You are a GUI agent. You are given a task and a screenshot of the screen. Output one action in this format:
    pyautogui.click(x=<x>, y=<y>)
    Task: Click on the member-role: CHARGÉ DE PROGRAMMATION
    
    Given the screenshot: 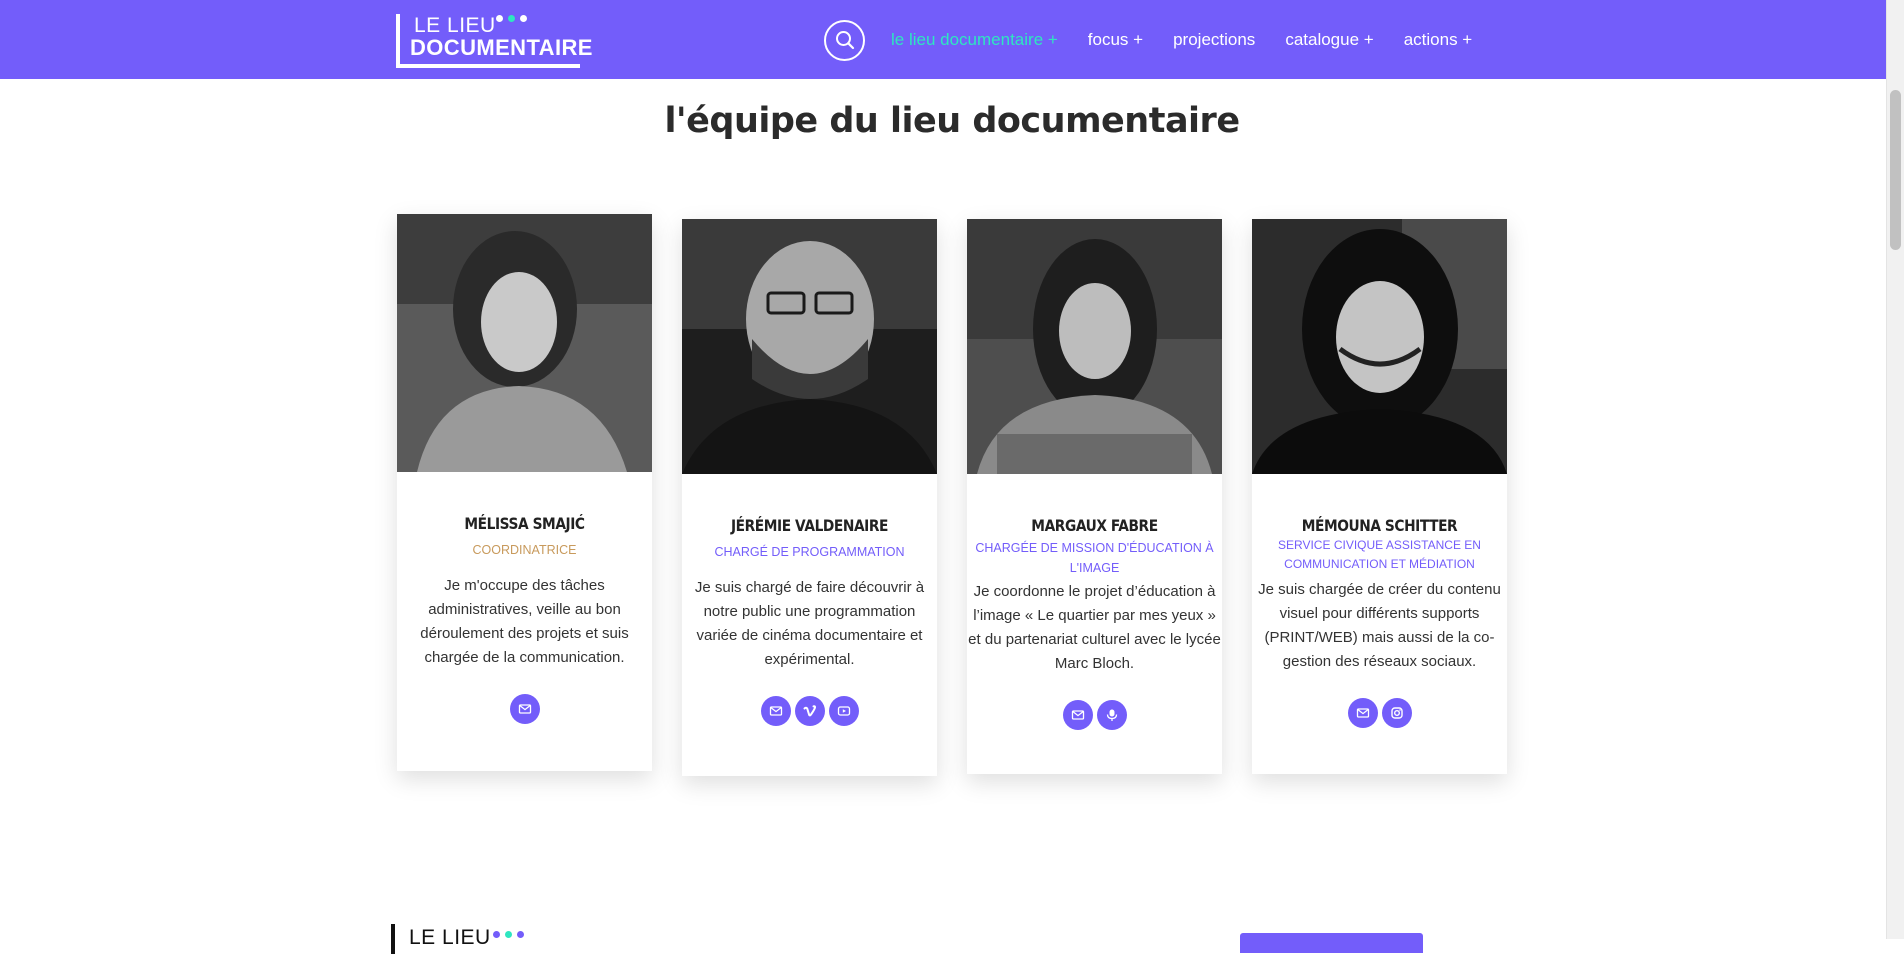 What is the action you would take?
    pyautogui.click(x=809, y=552)
    